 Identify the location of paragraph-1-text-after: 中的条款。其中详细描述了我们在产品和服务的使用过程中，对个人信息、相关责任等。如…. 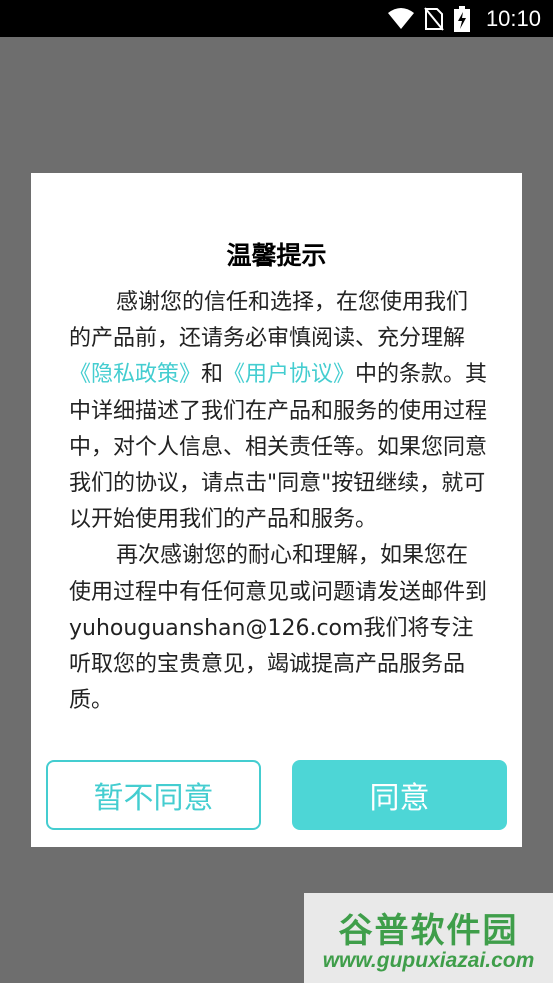
(278, 447).